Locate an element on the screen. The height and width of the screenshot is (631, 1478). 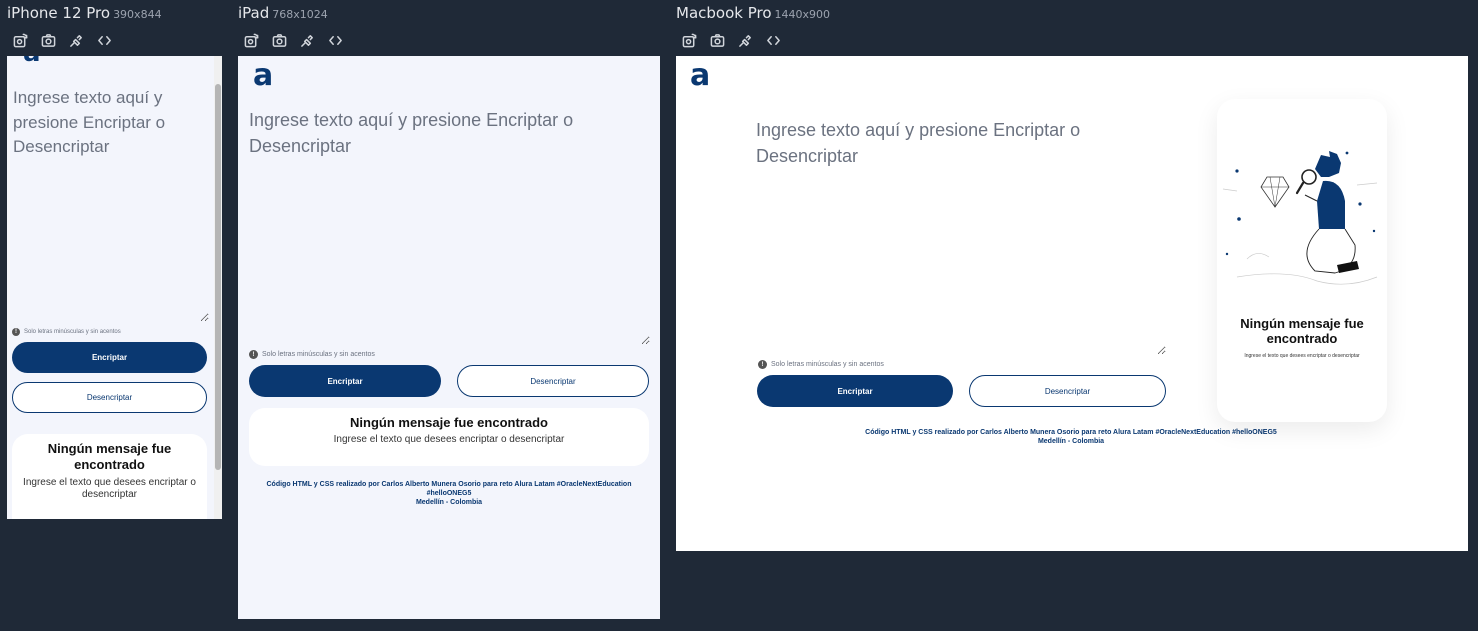
device-name: iPad is located at coordinates (254, 13).